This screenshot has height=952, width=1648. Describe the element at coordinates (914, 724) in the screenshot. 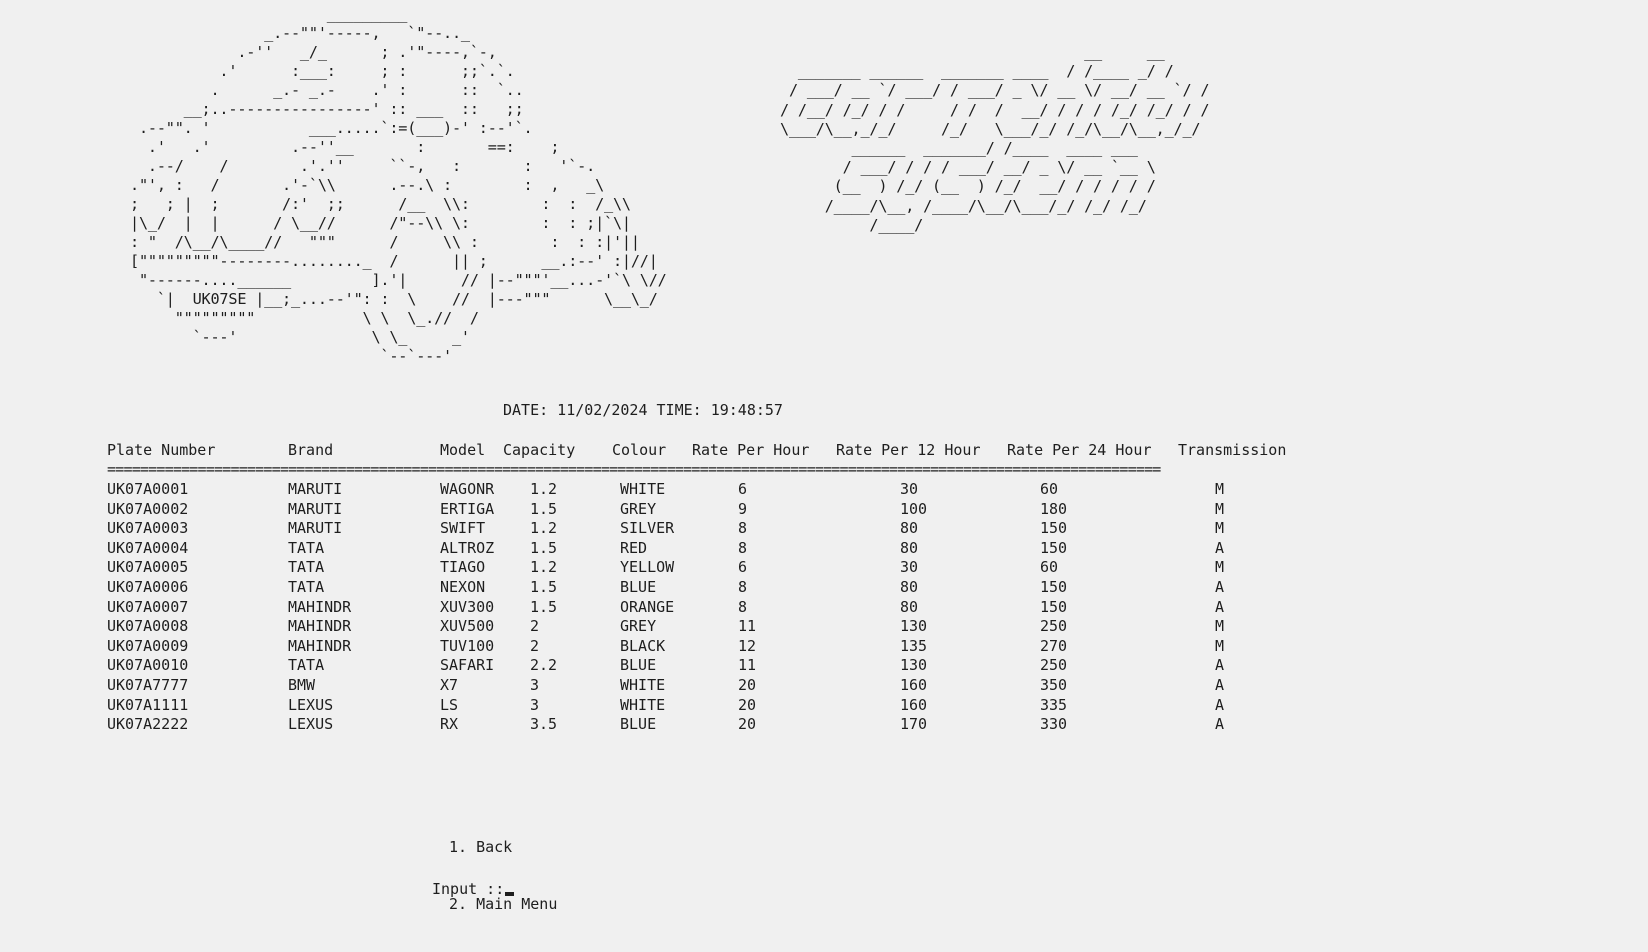

I see `cell-rate-per-12-hour: 170` at that location.